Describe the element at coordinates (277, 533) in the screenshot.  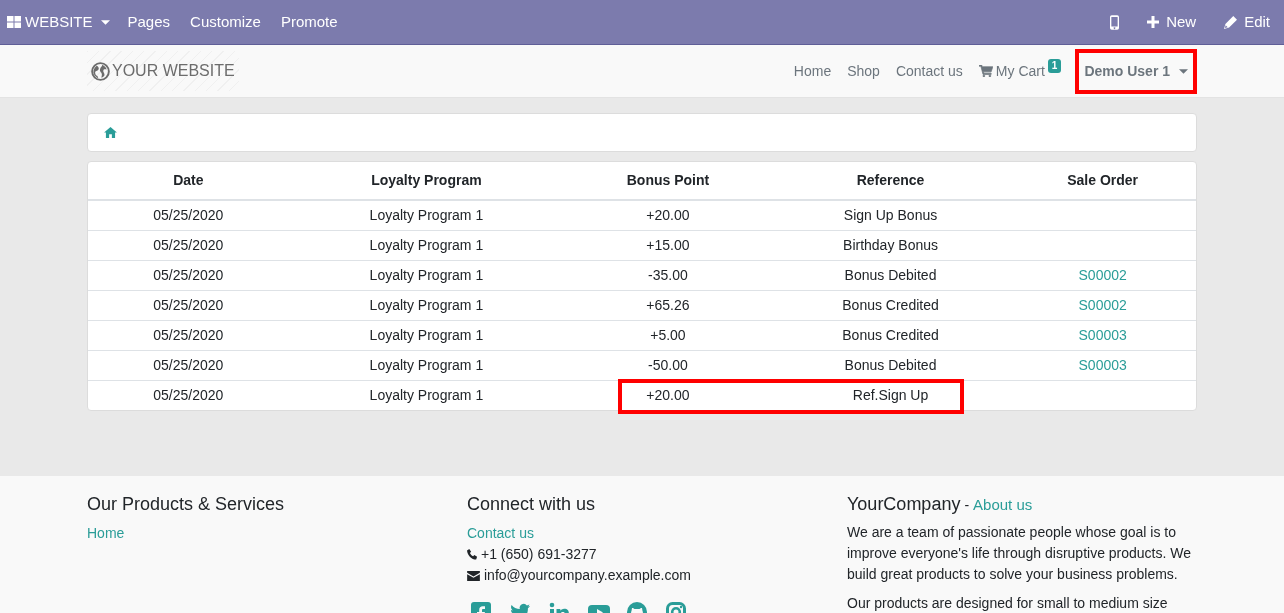
I see `footer-link: Home` at that location.